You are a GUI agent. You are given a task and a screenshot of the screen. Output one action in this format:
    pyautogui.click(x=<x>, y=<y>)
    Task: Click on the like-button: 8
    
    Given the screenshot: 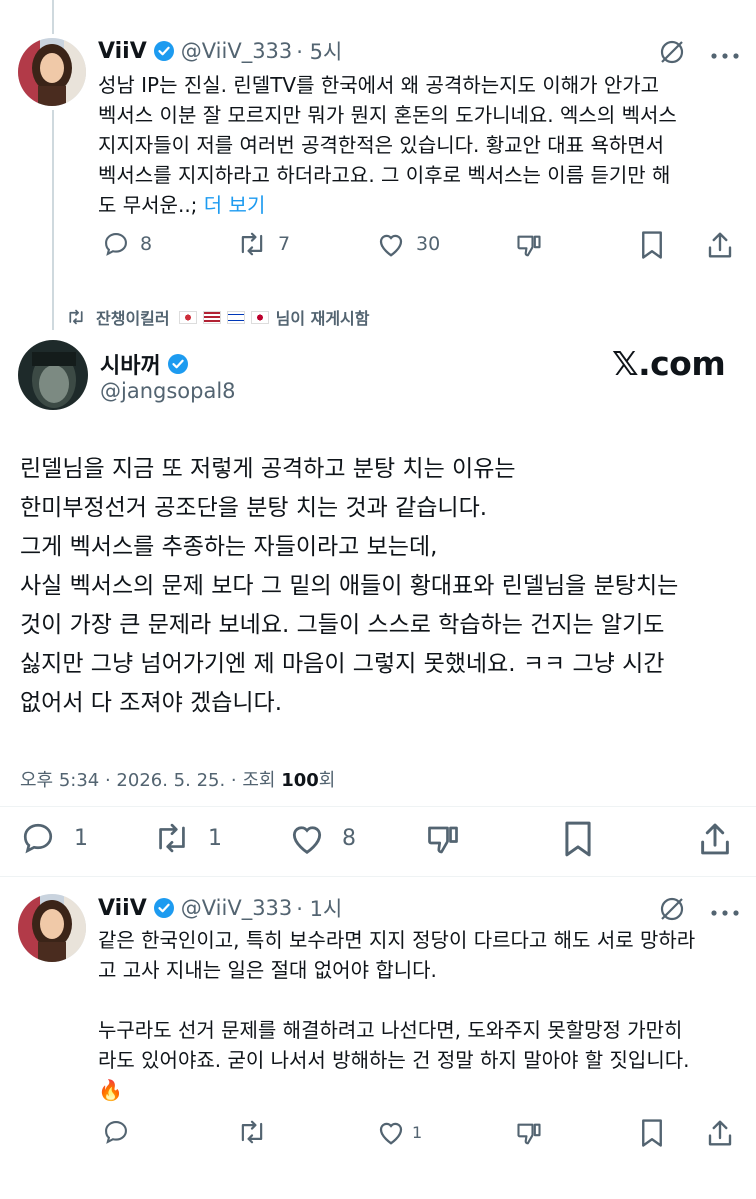 What is the action you would take?
    pyautogui.click(x=322, y=838)
    